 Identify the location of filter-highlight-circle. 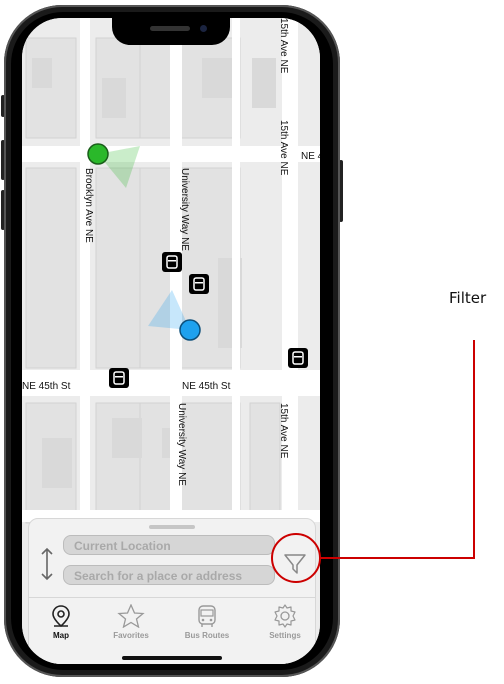
(296, 558).